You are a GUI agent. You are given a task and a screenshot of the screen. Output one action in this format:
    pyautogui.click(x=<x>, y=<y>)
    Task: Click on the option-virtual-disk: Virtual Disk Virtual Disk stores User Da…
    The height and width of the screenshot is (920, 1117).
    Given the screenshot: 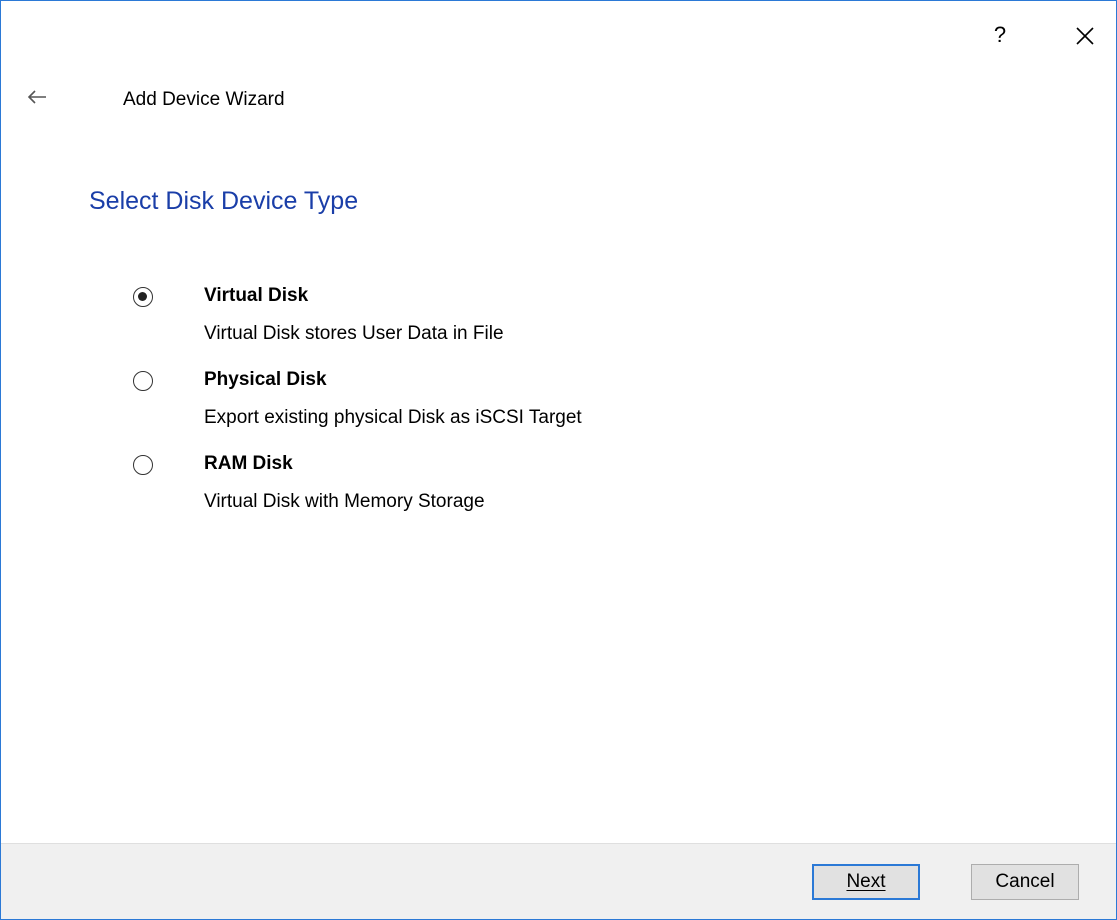 What is the action you would take?
    pyautogui.click(x=533, y=325)
    